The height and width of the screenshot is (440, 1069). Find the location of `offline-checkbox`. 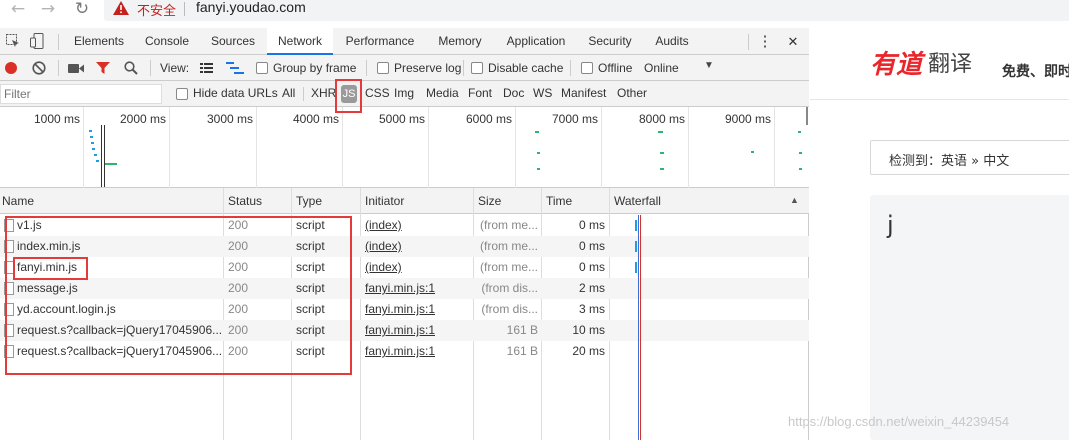

offline-checkbox is located at coordinates (587, 68).